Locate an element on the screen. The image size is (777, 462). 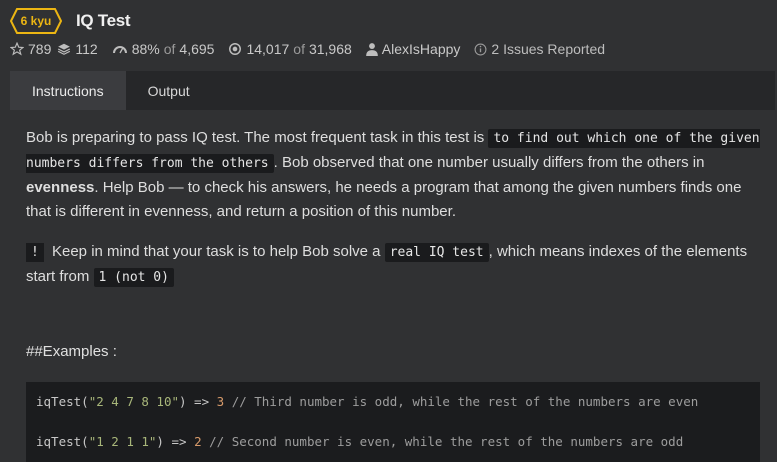
stars-stat: 789 is located at coordinates (30, 49).